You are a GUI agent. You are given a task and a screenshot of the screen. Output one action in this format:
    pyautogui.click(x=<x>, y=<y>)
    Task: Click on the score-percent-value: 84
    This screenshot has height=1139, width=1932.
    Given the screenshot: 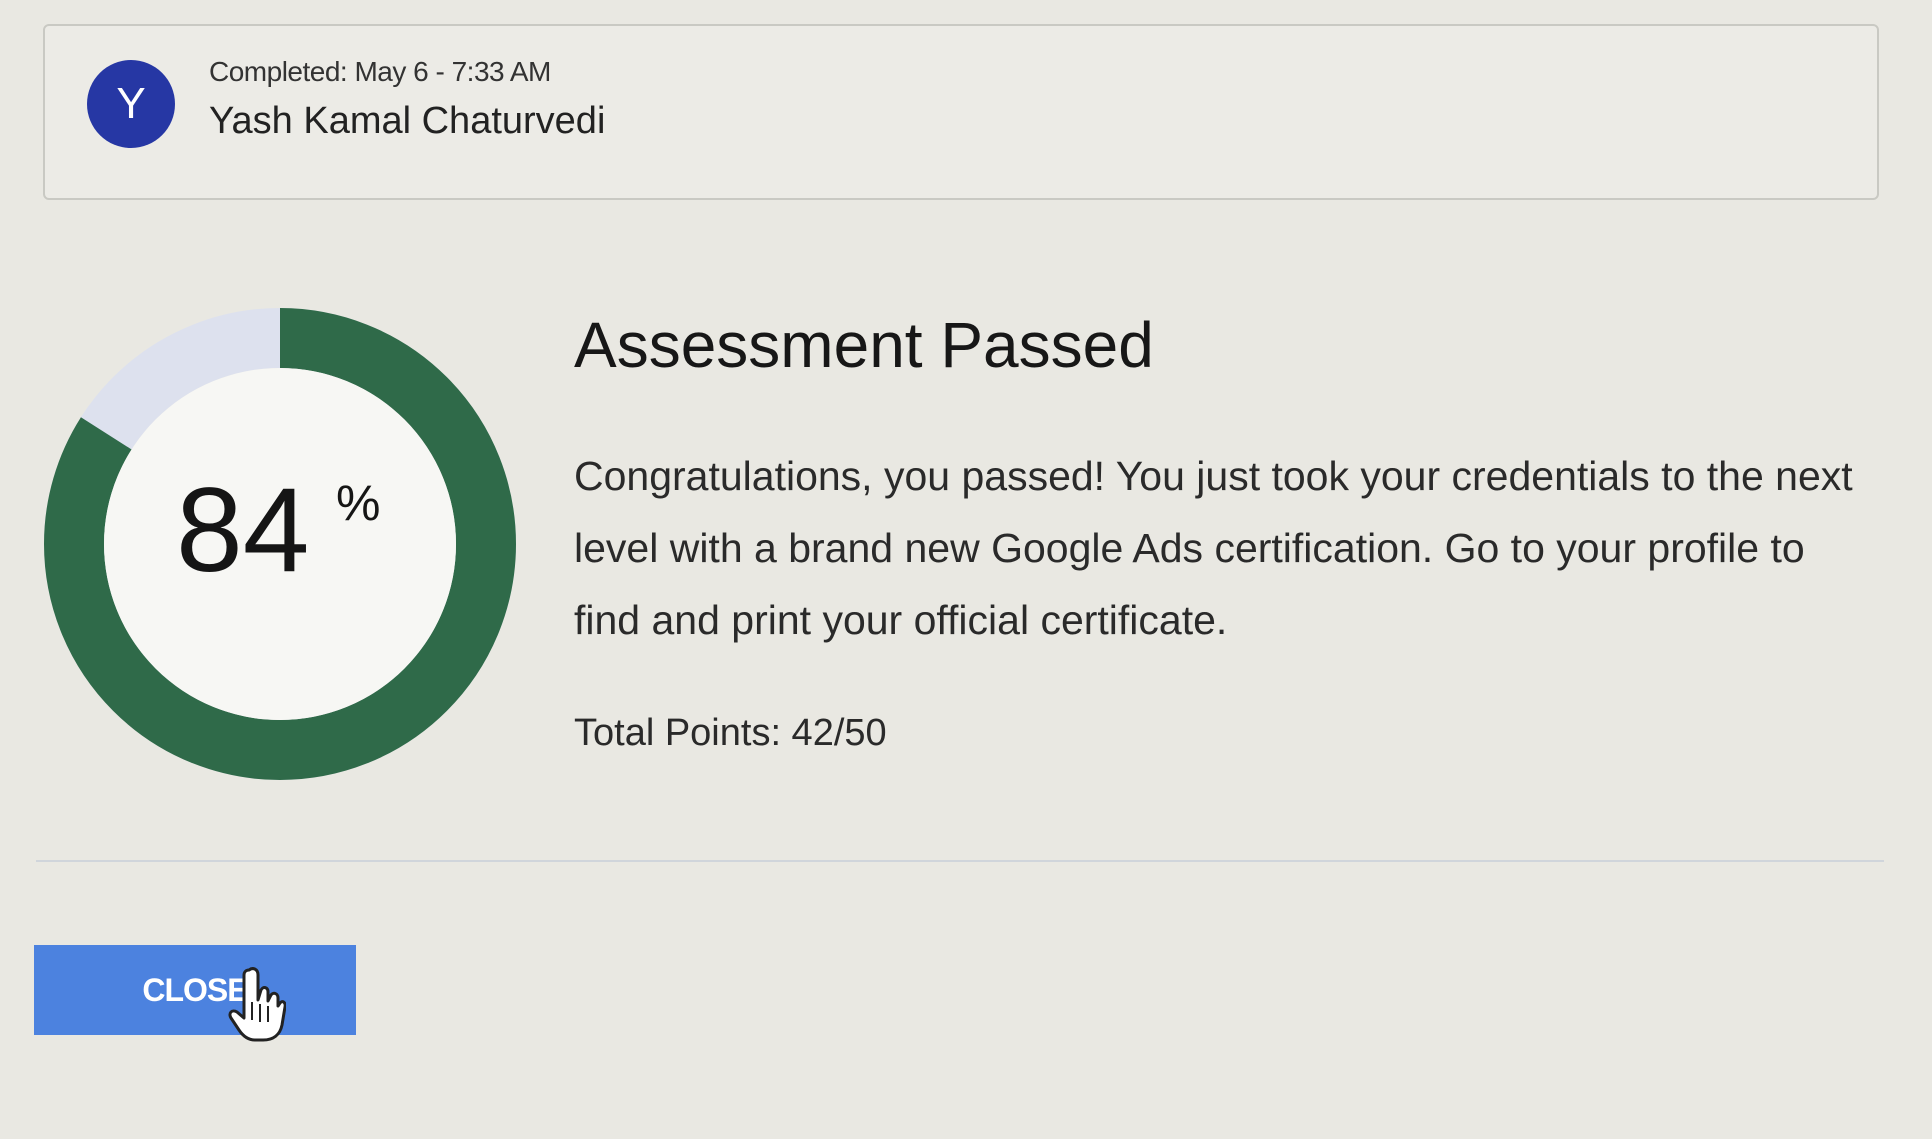 What is the action you would take?
    pyautogui.click(x=243, y=530)
    